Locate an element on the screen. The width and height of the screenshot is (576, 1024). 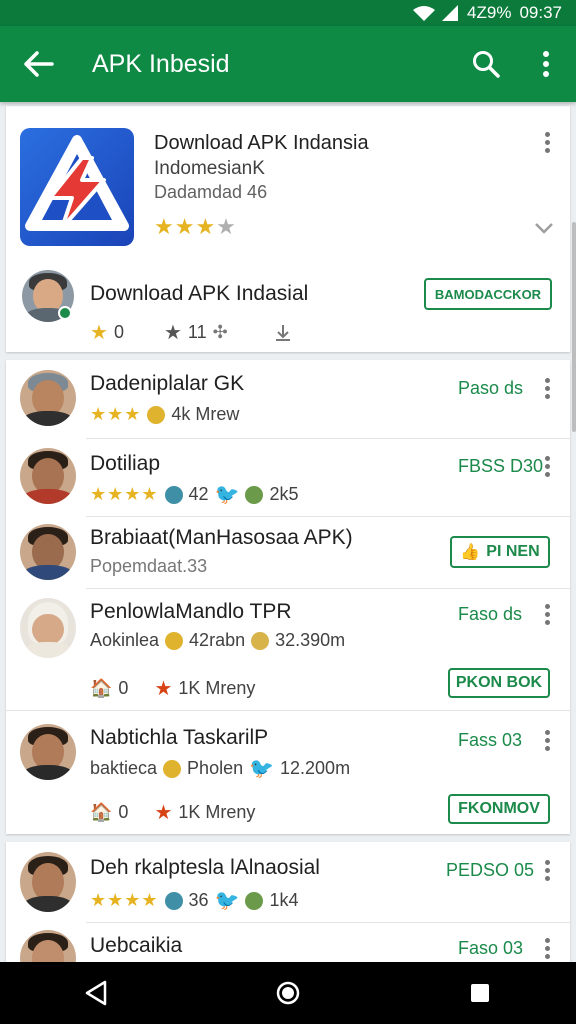
action-button: FKONMOV is located at coordinates (499, 809).